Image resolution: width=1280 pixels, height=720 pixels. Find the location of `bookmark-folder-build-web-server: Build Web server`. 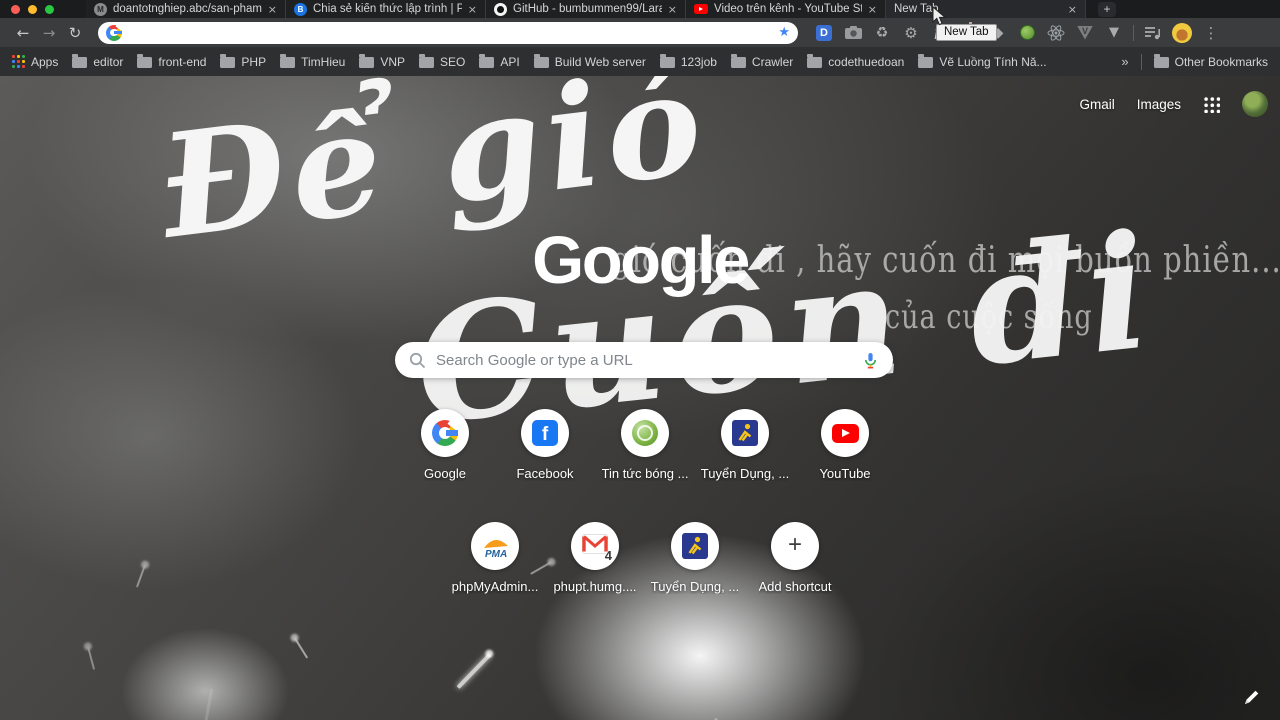

bookmark-folder-build-web-server: Build Web server is located at coordinates (589, 61).